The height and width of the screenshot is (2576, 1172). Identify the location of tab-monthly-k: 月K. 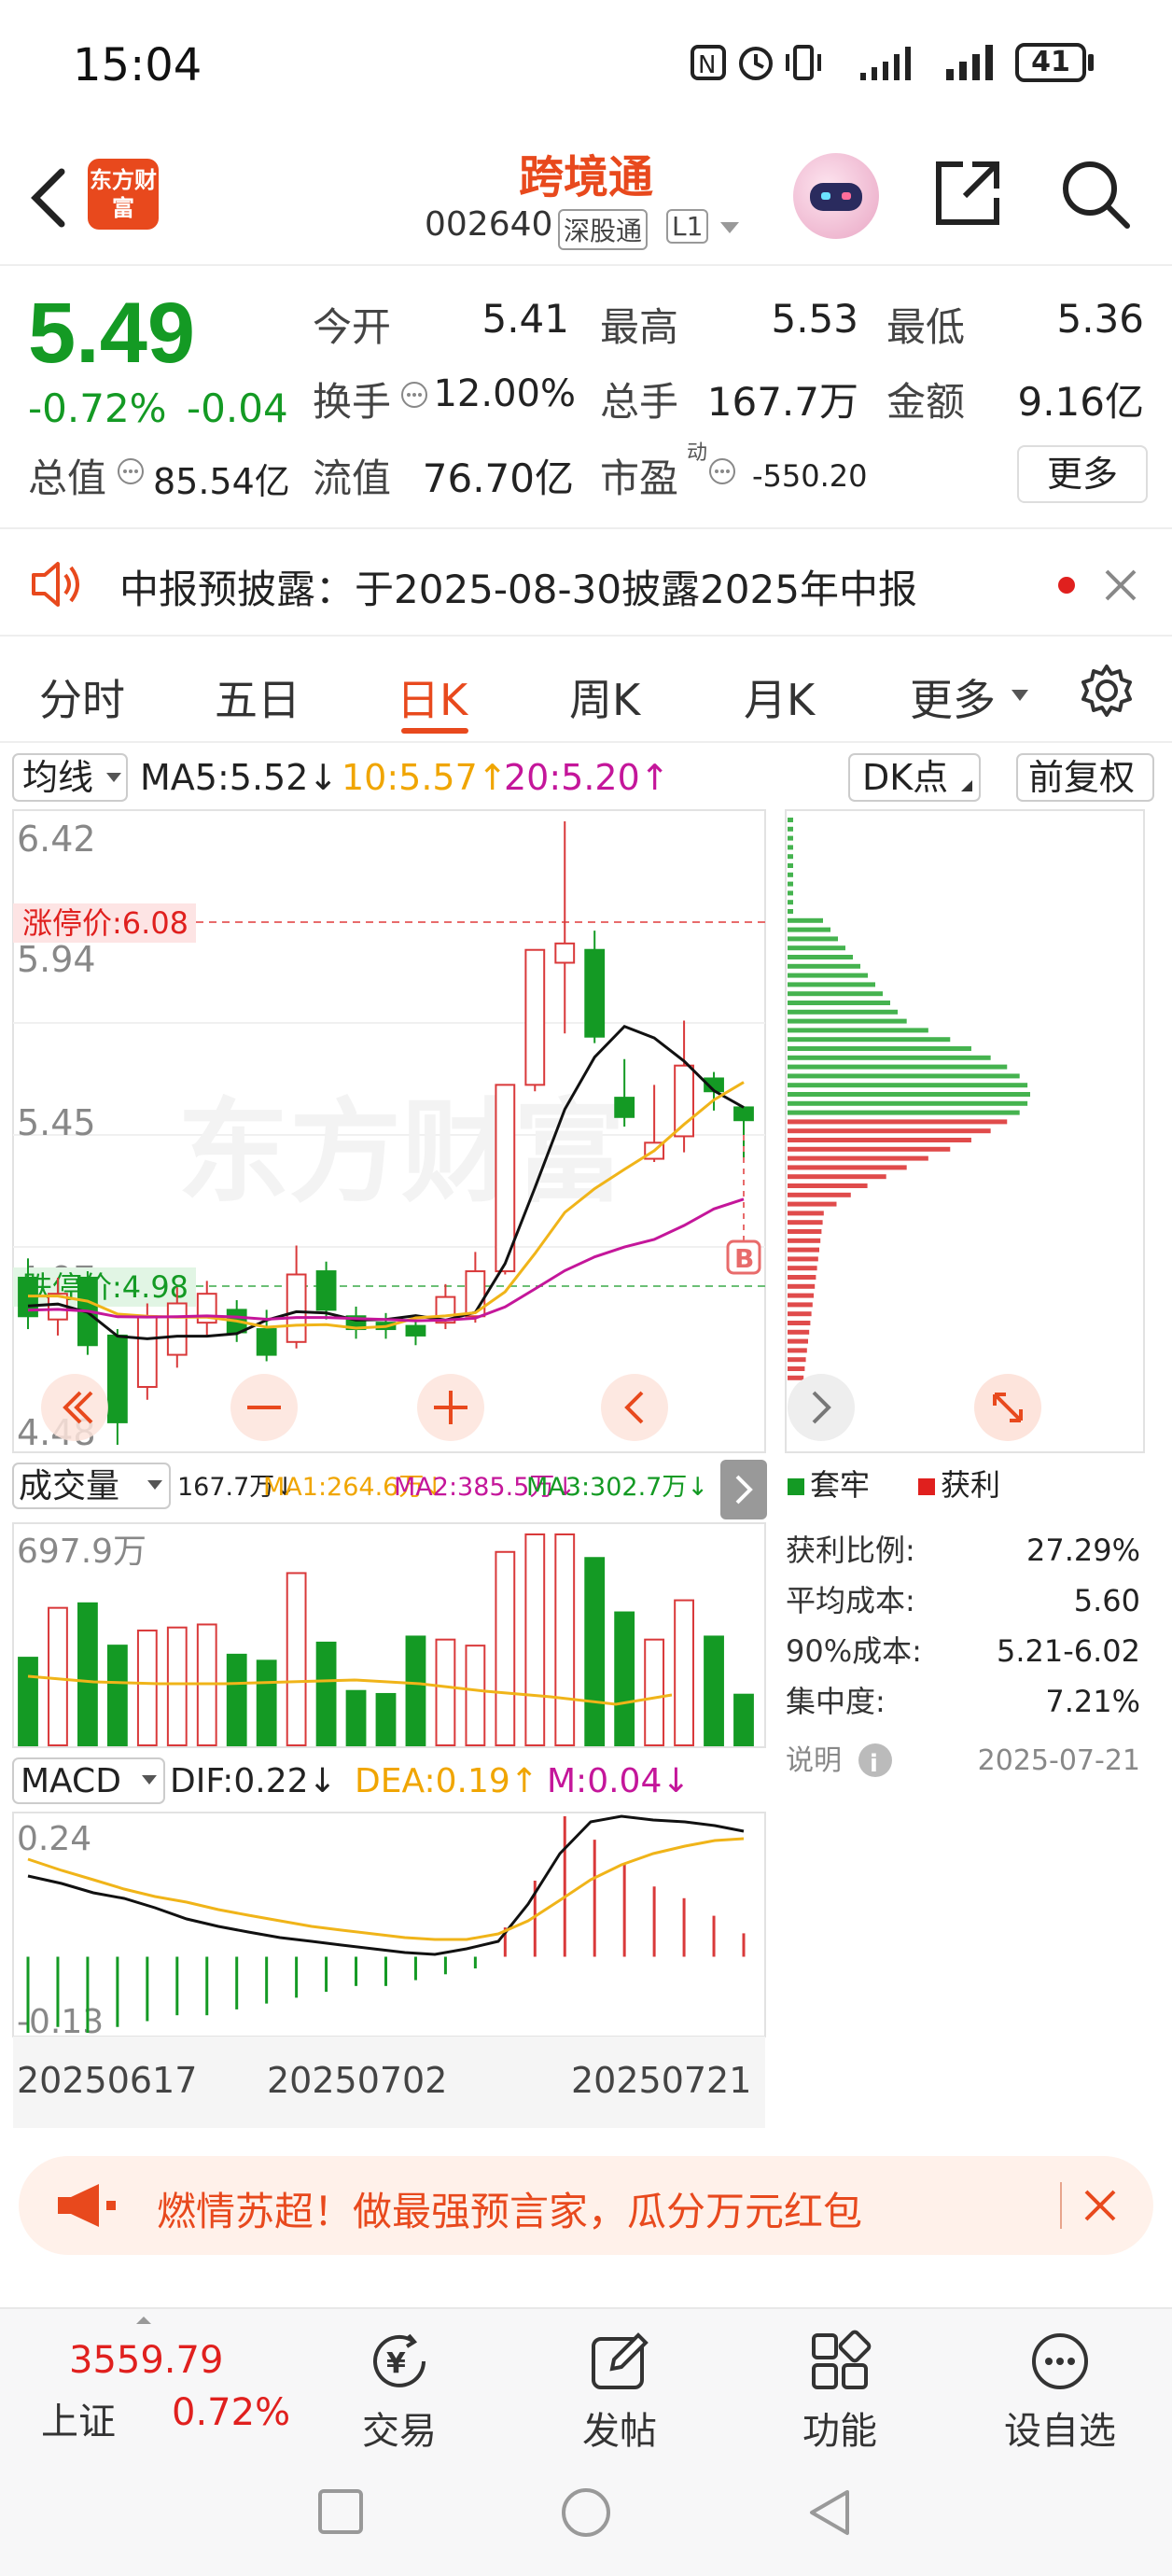
(779, 697).